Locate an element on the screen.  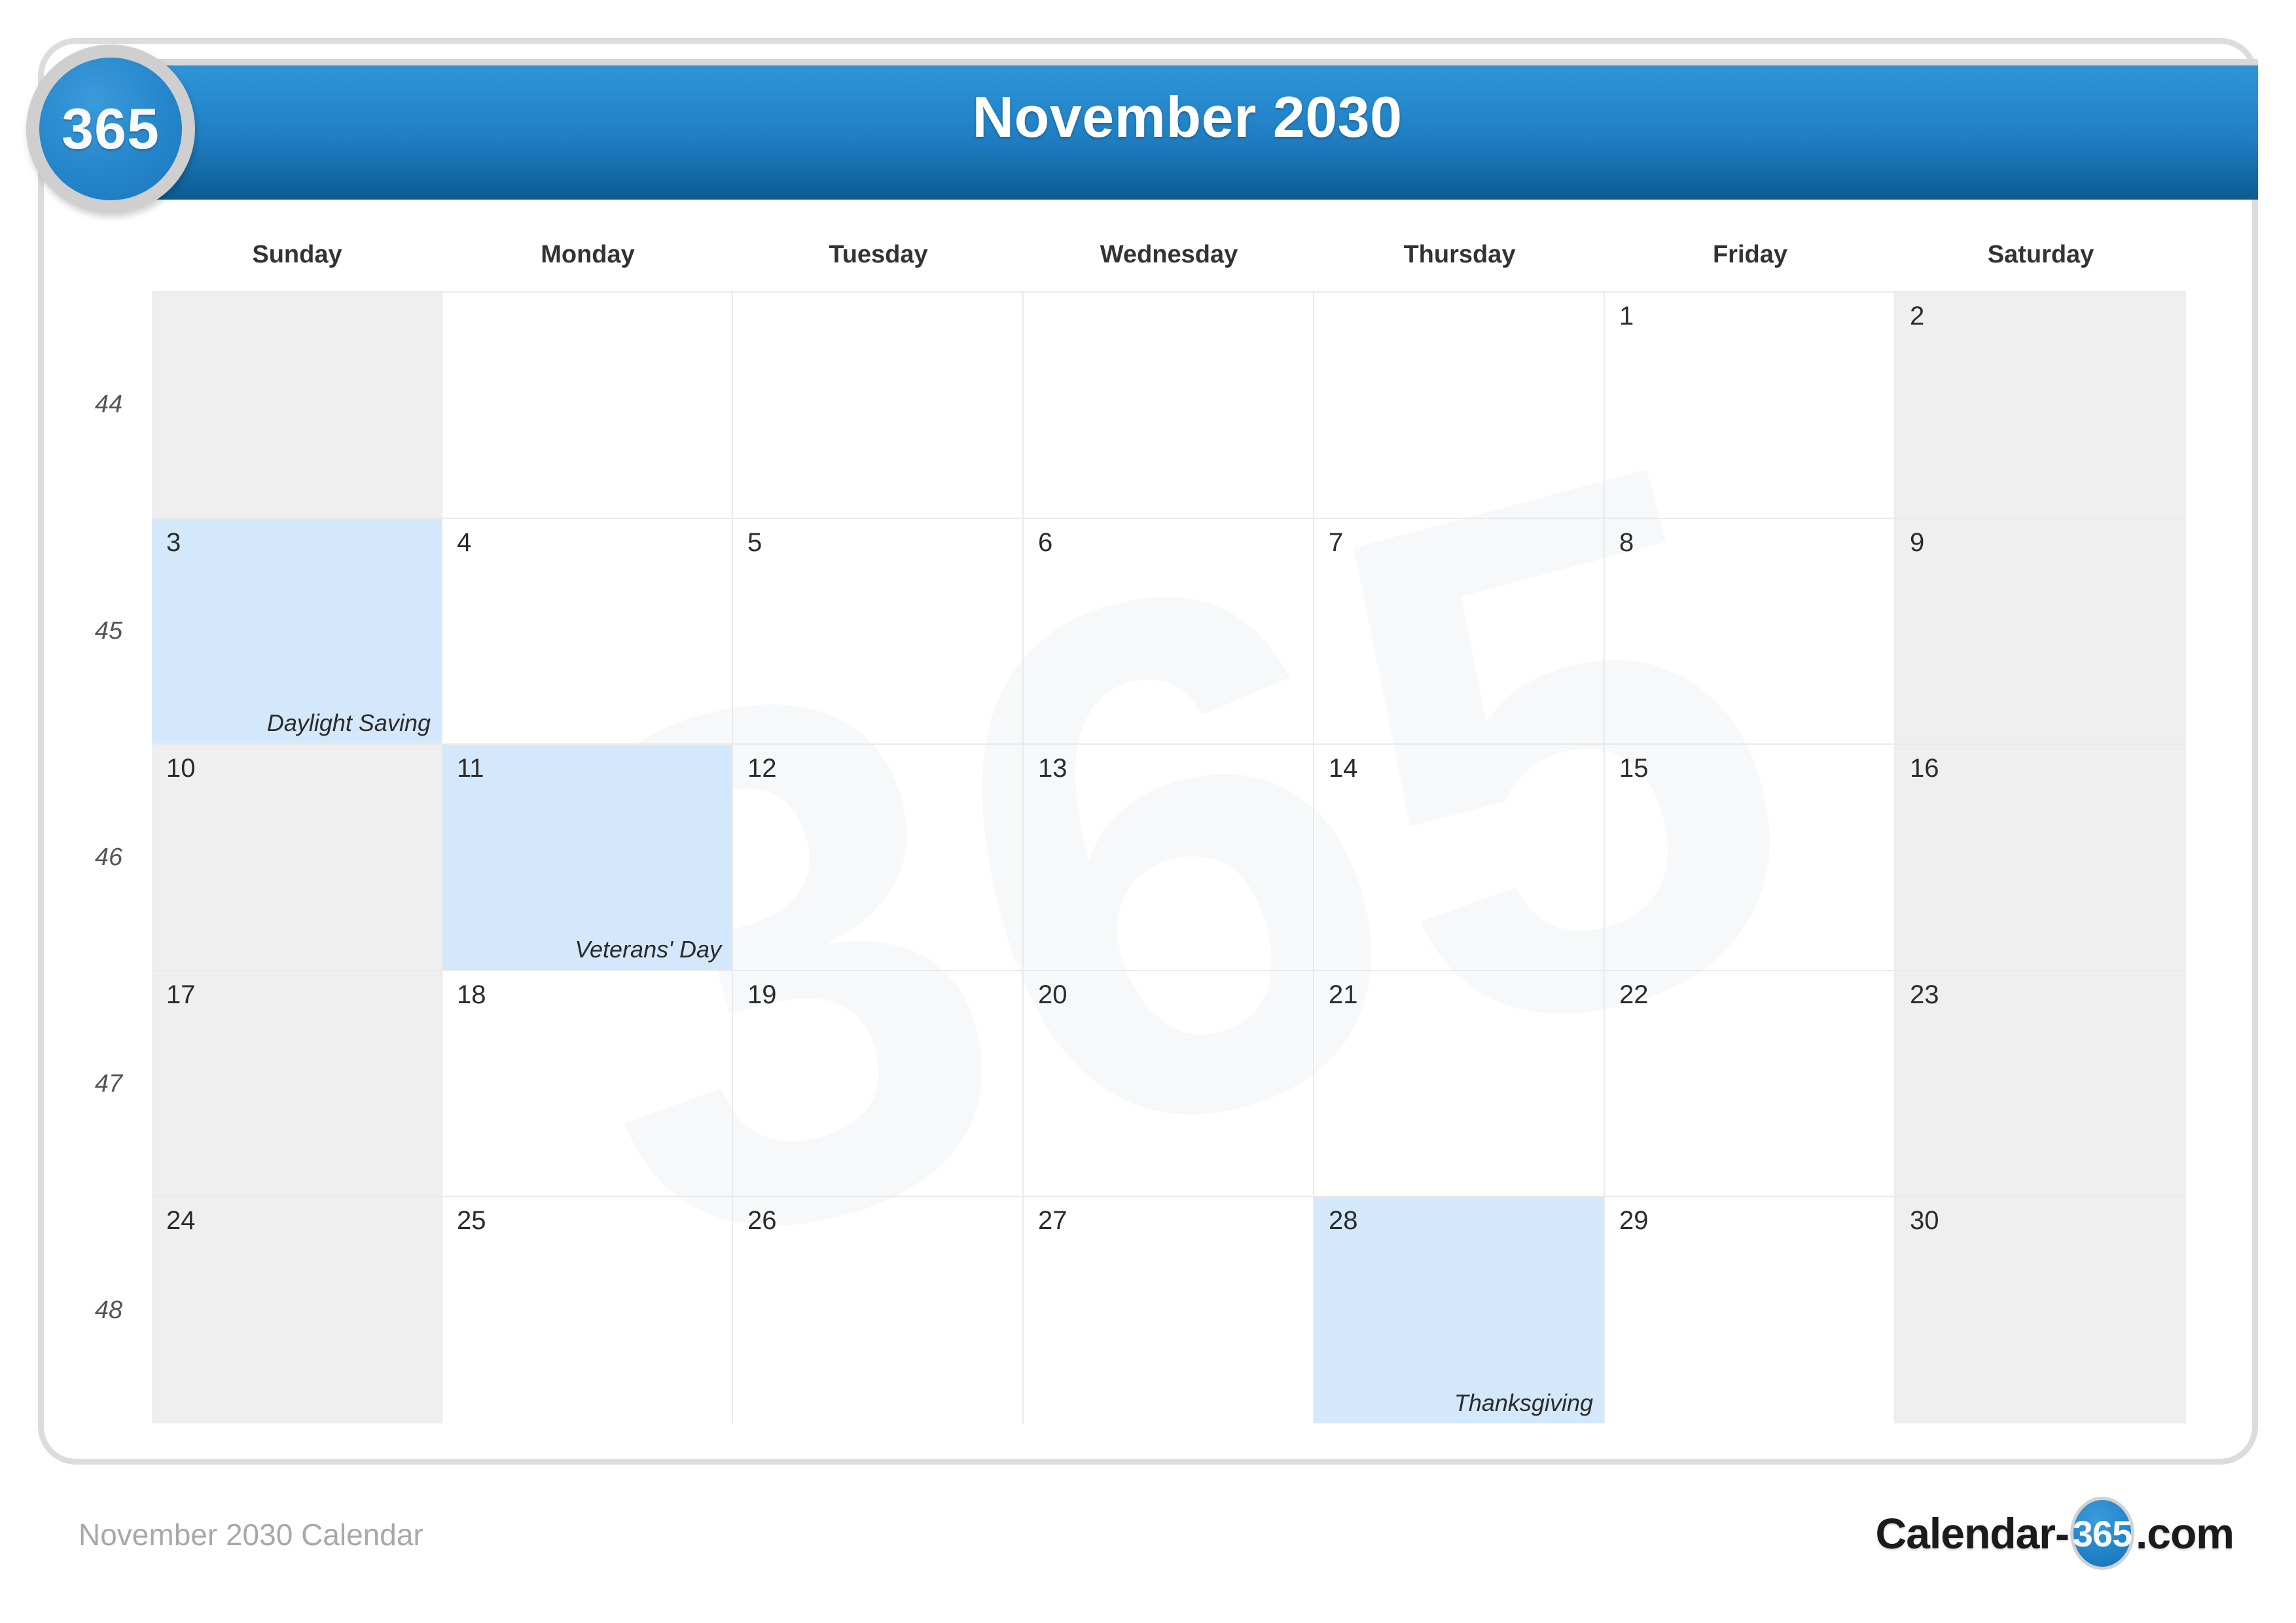
week-number: 45 is located at coordinates (108, 630).